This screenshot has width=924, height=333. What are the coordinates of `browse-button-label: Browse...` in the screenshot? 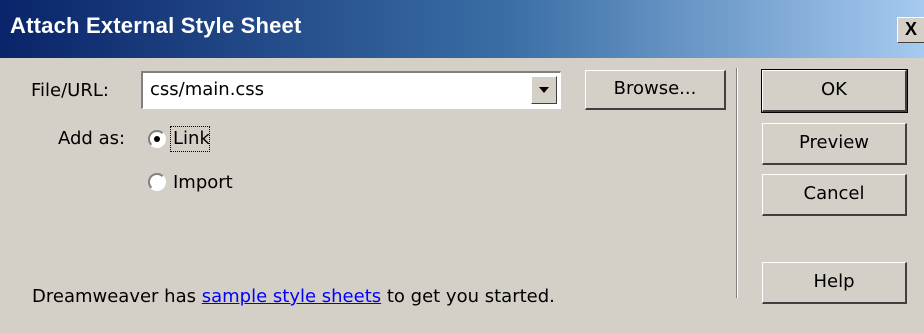 It's located at (655, 88).